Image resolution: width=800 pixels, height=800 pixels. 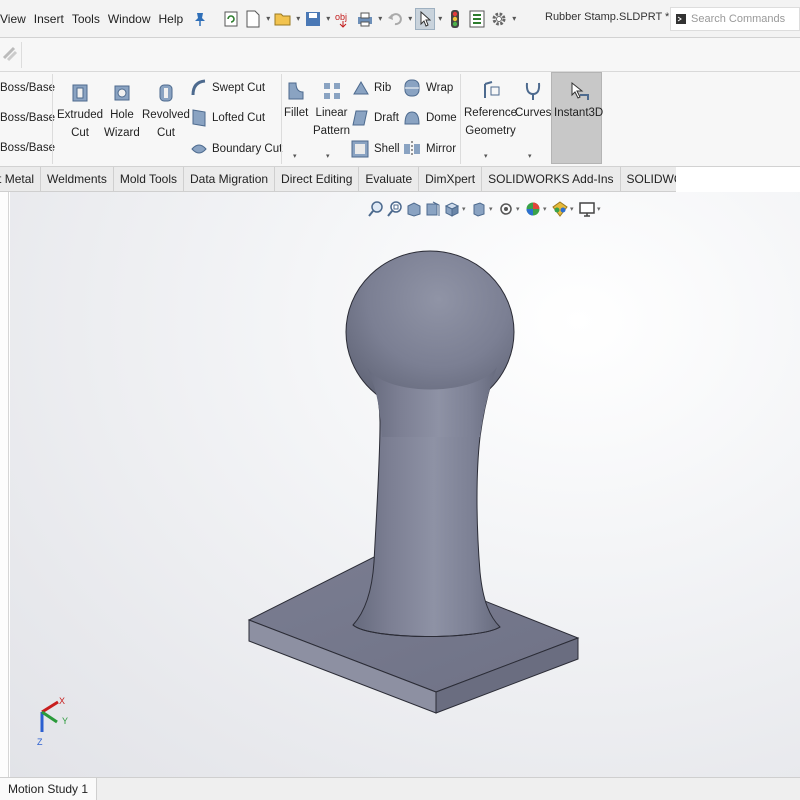 What do you see at coordinates (427, 88) in the screenshot?
I see `wrap-button: Wrap` at bounding box center [427, 88].